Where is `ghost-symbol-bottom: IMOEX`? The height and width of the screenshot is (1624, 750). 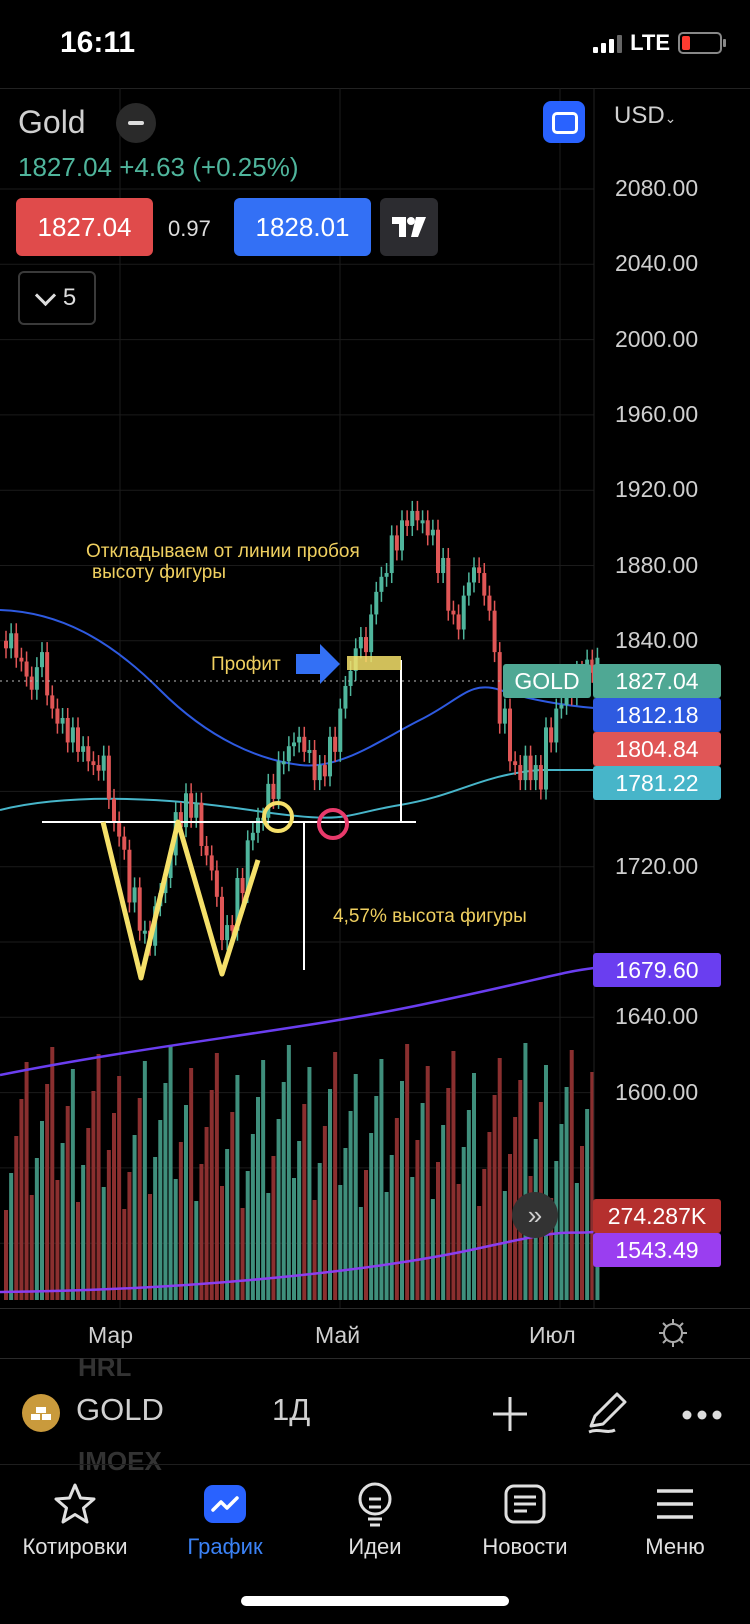
ghost-symbol-bottom: IMOEX is located at coordinates (120, 1461).